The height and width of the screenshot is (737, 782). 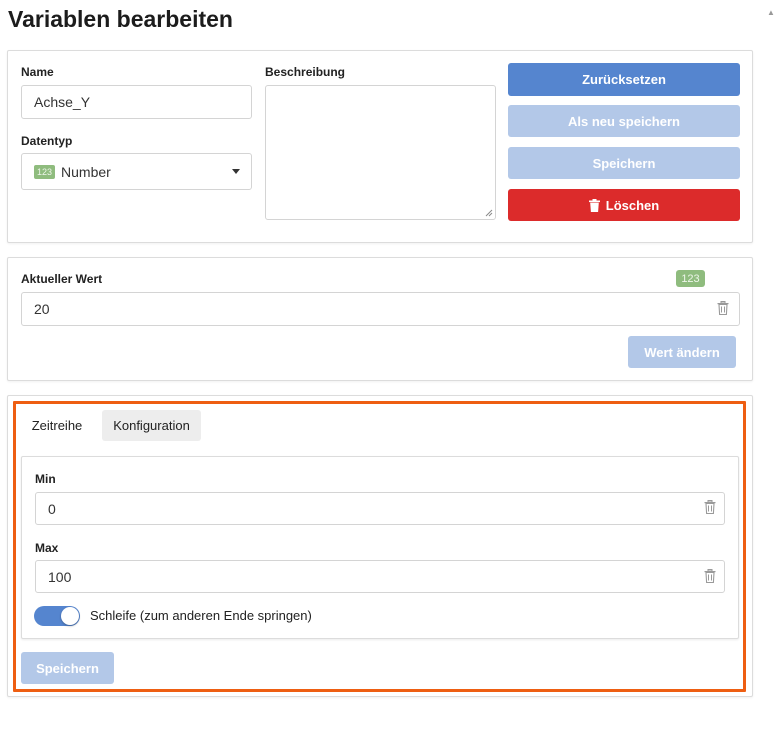 What do you see at coordinates (136, 102) in the screenshot?
I see `name-field: Achse_Y` at bounding box center [136, 102].